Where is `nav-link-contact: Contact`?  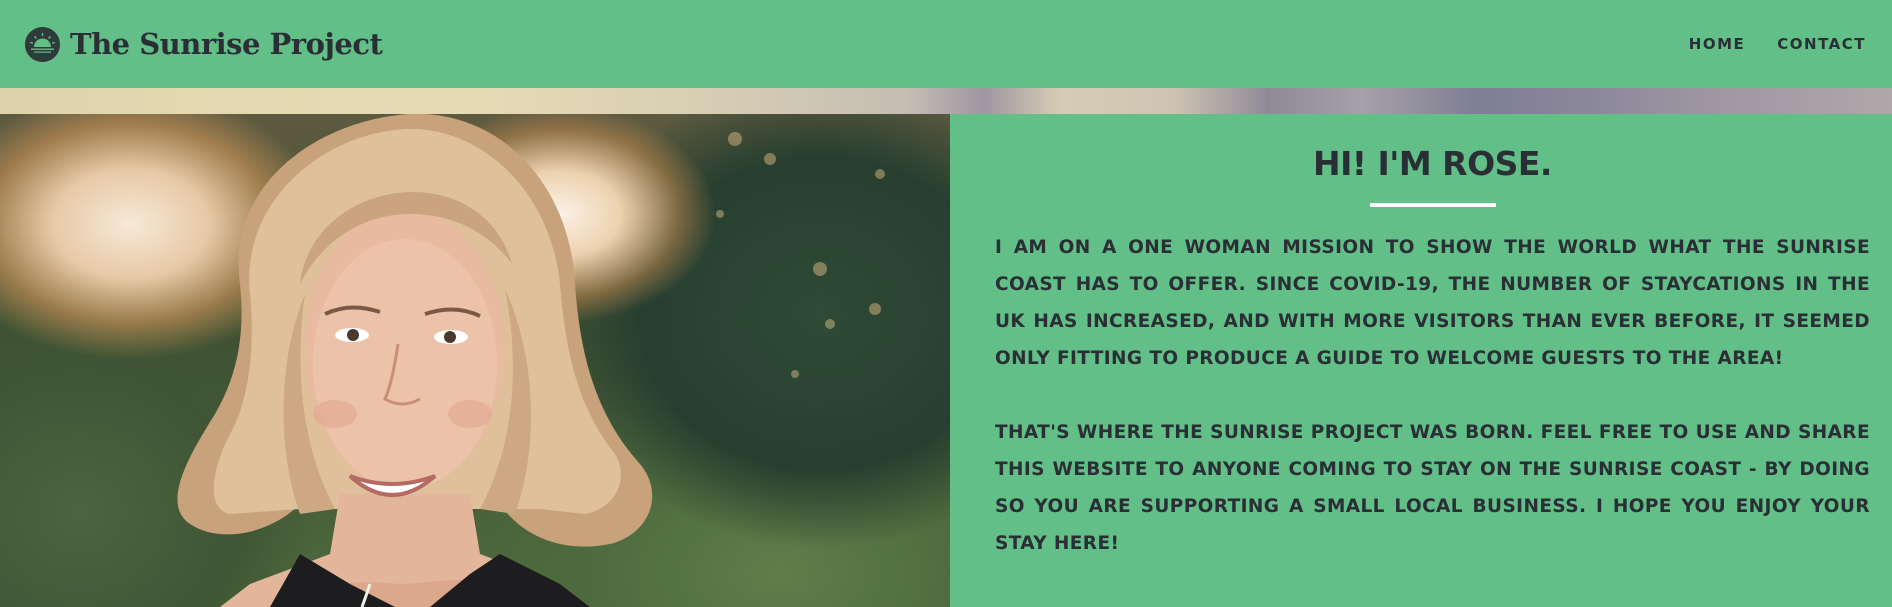 nav-link-contact: Contact is located at coordinates (1821, 44).